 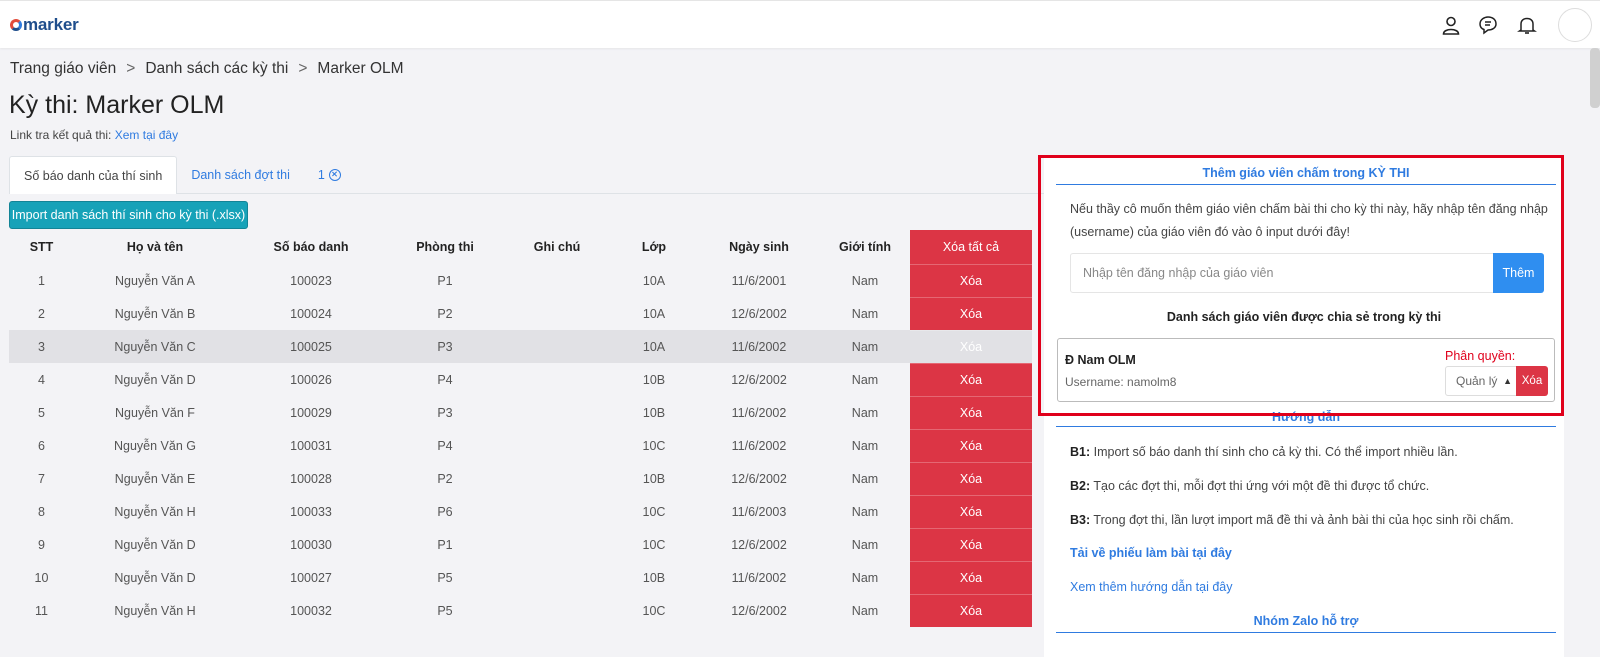 What do you see at coordinates (240, 174) in the screenshot?
I see `tab-exam-sessions: Danh sách đợt thi` at bounding box center [240, 174].